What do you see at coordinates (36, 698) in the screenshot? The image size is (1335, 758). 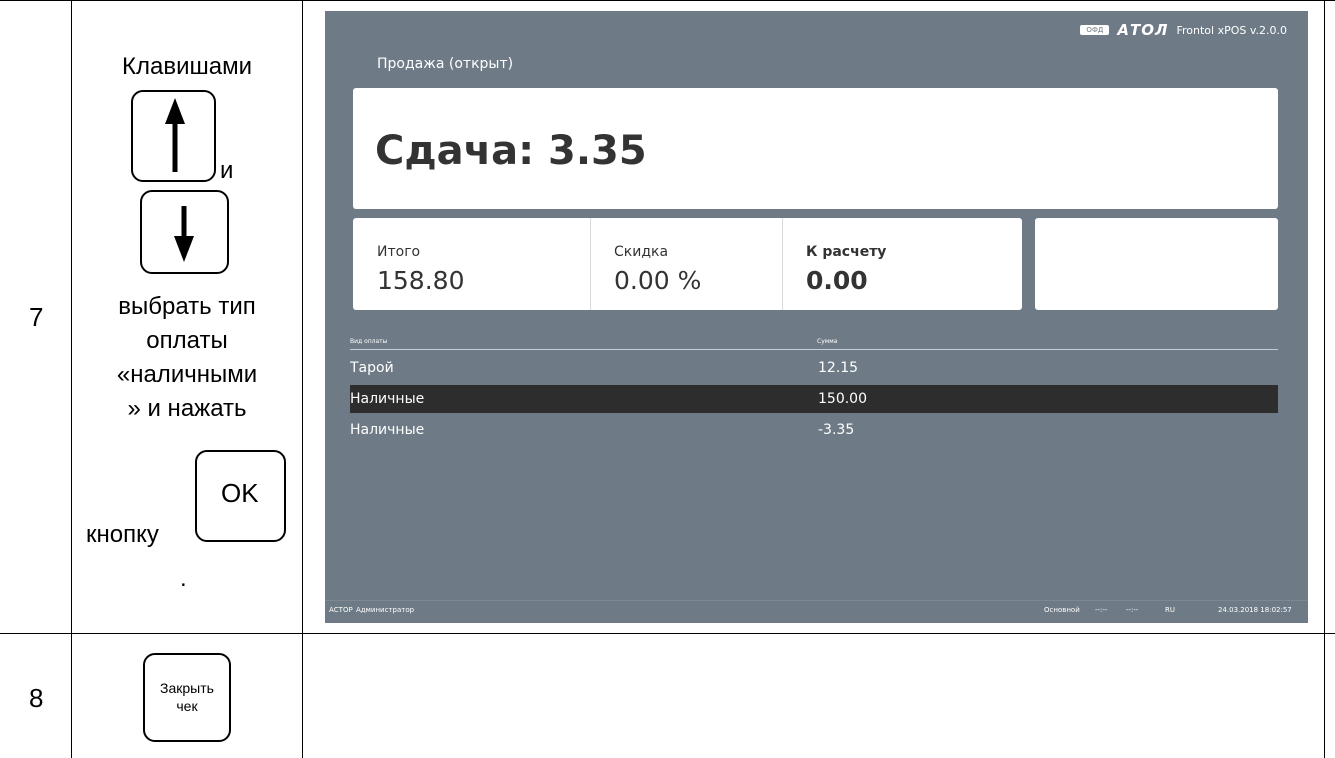 I see `step-number: 8` at bounding box center [36, 698].